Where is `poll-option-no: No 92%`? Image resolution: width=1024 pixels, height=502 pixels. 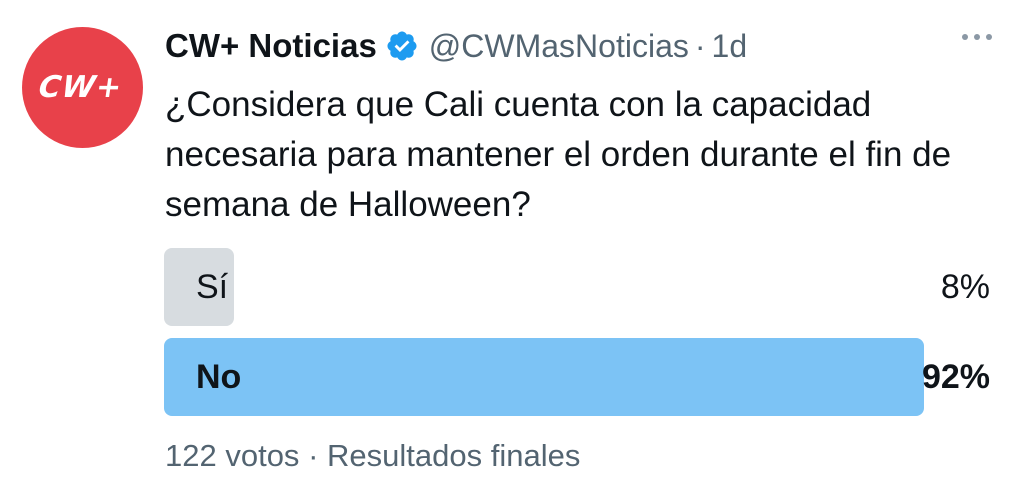 poll-option-no: No 92% is located at coordinates (577, 377).